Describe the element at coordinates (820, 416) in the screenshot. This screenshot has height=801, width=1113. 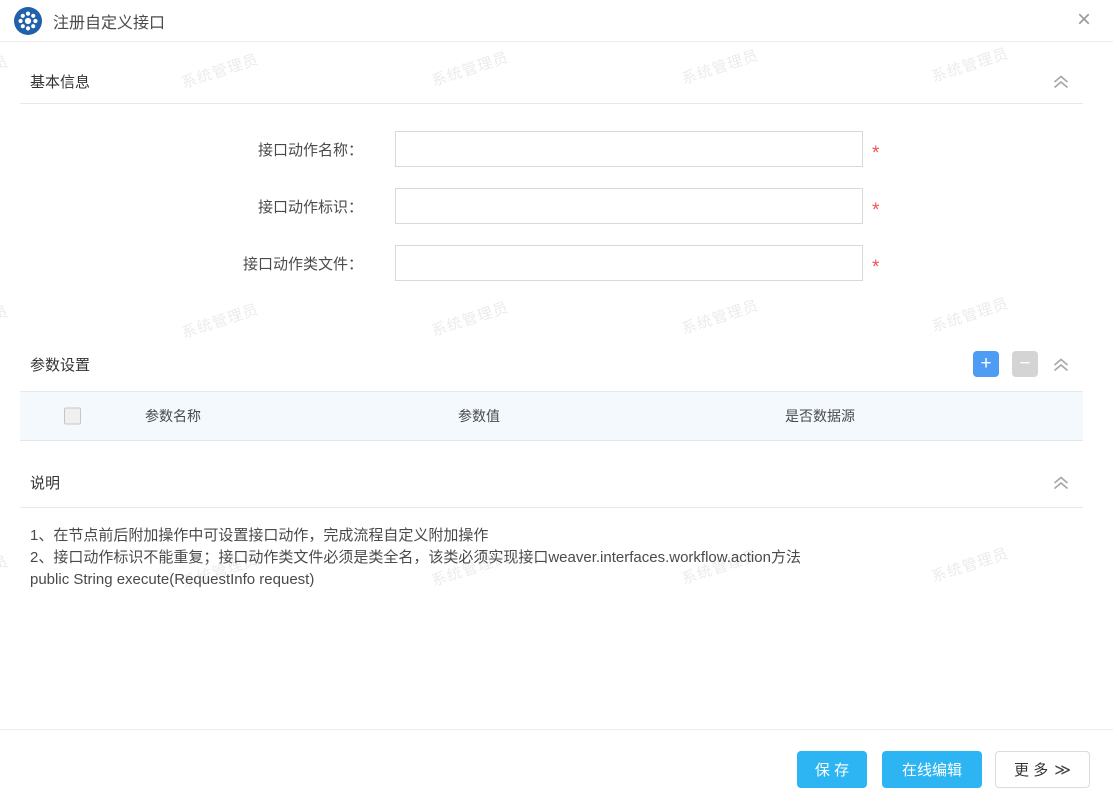
I see `column-is-datasource: 是否数据源` at that location.